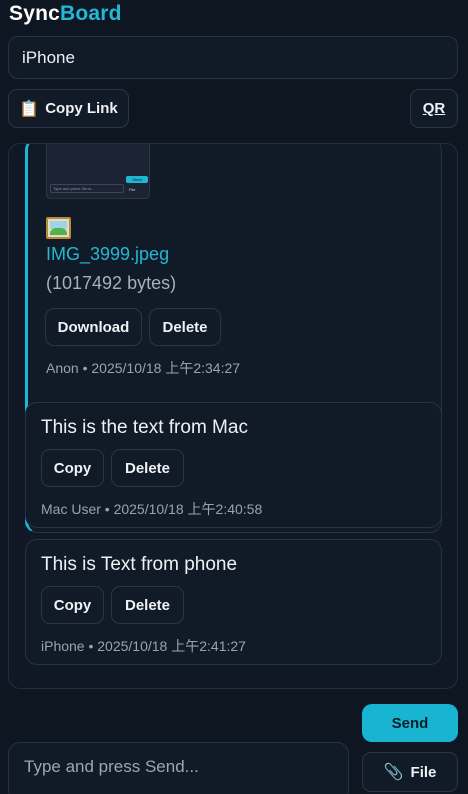 This screenshot has height=794, width=468. What do you see at coordinates (107, 254) in the screenshot?
I see `file-name-link: IMG_3999.jpeg` at bounding box center [107, 254].